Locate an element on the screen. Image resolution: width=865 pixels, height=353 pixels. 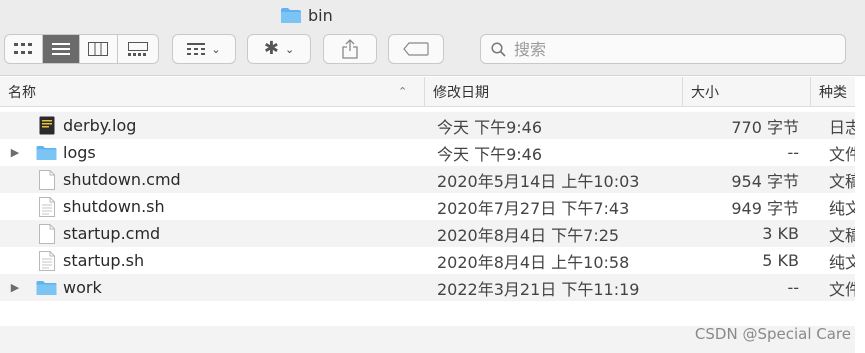
size-column-label: 大小 is located at coordinates (705, 93).